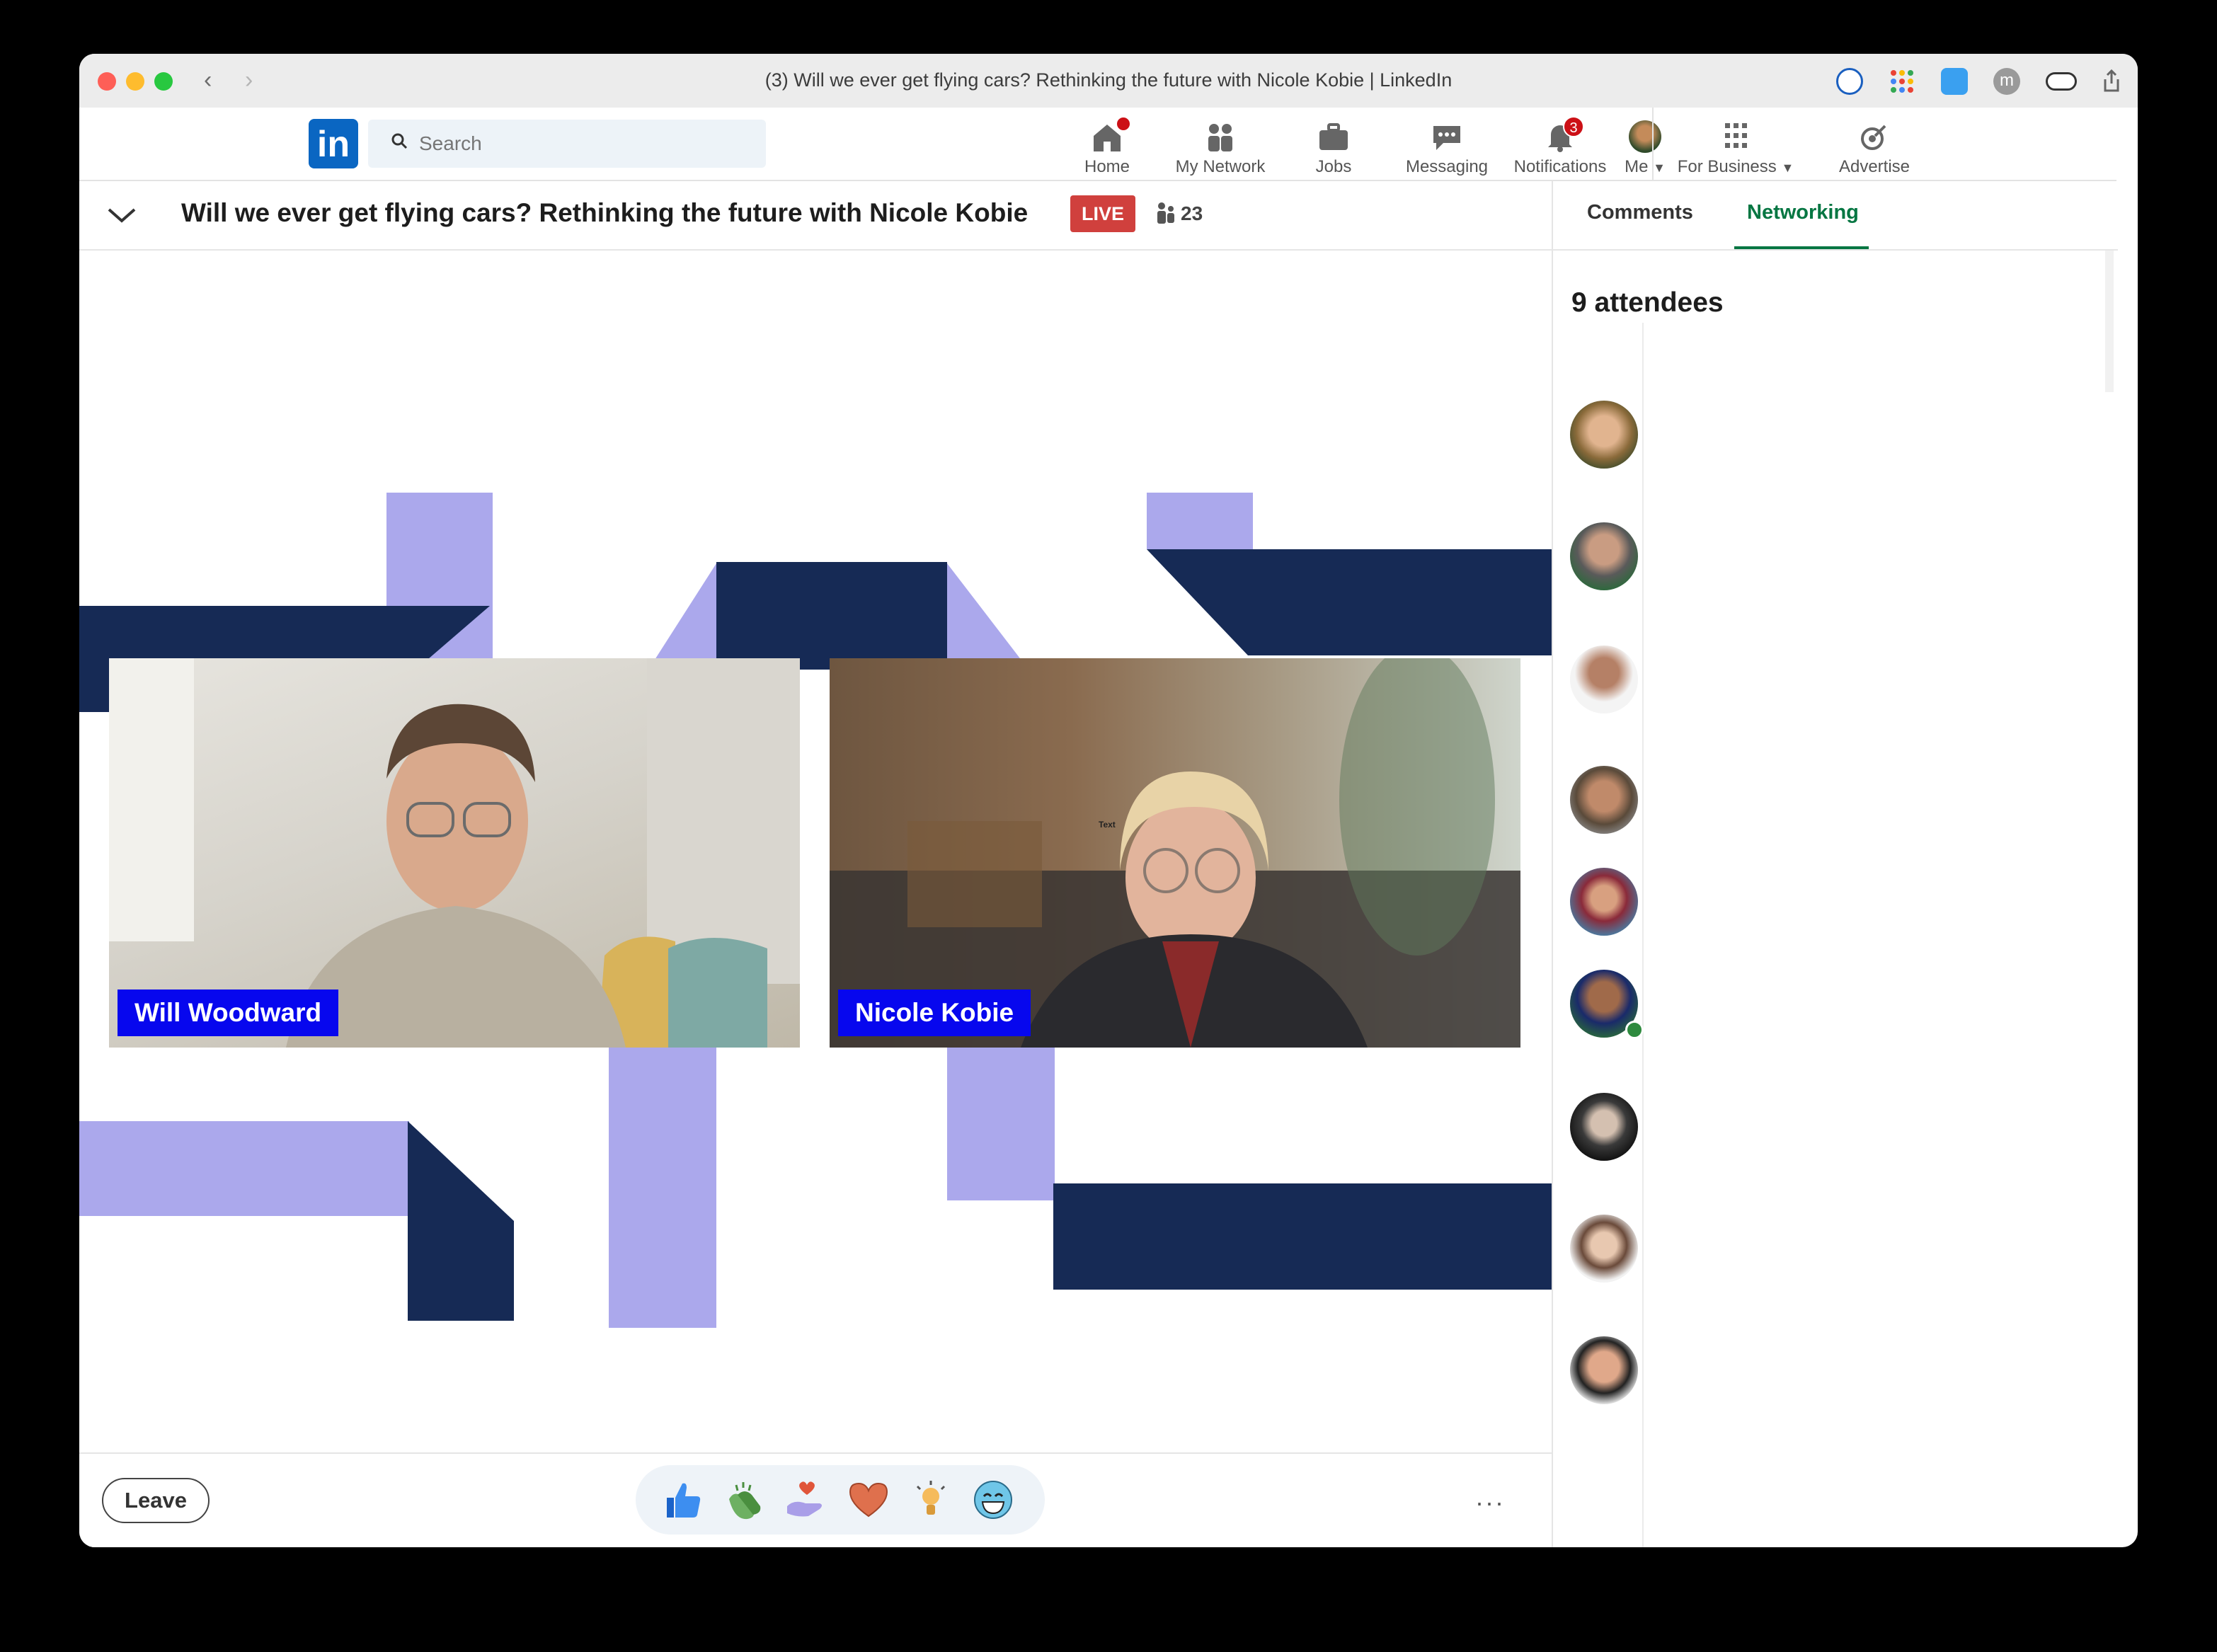 The width and height of the screenshot is (2217, 1652). I want to click on nav-advertise: Advertise, so click(1874, 148).